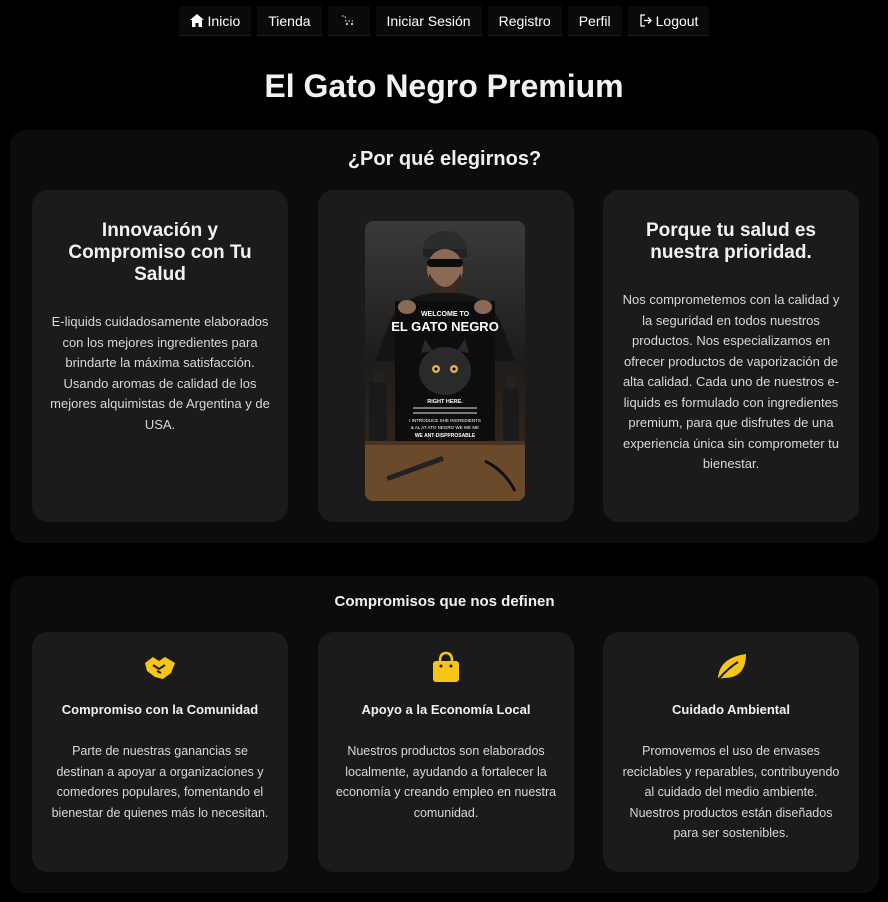 The width and height of the screenshot is (888, 902). I want to click on nav-home: Inicio, so click(215, 21).